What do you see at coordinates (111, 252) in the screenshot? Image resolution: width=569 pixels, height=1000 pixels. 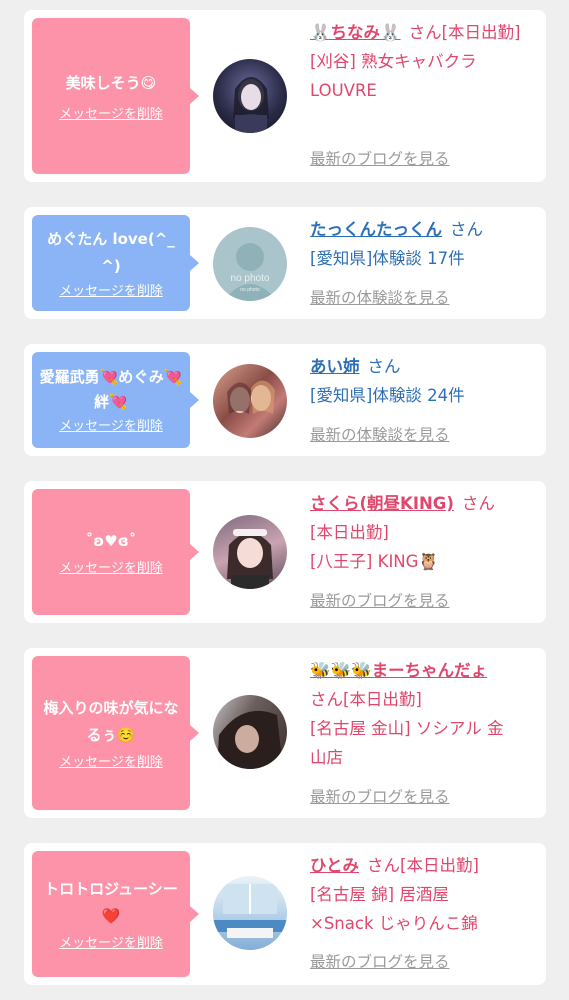 I see `message-text: めぐたん love(^_^)` at bounding box center [111, 252].